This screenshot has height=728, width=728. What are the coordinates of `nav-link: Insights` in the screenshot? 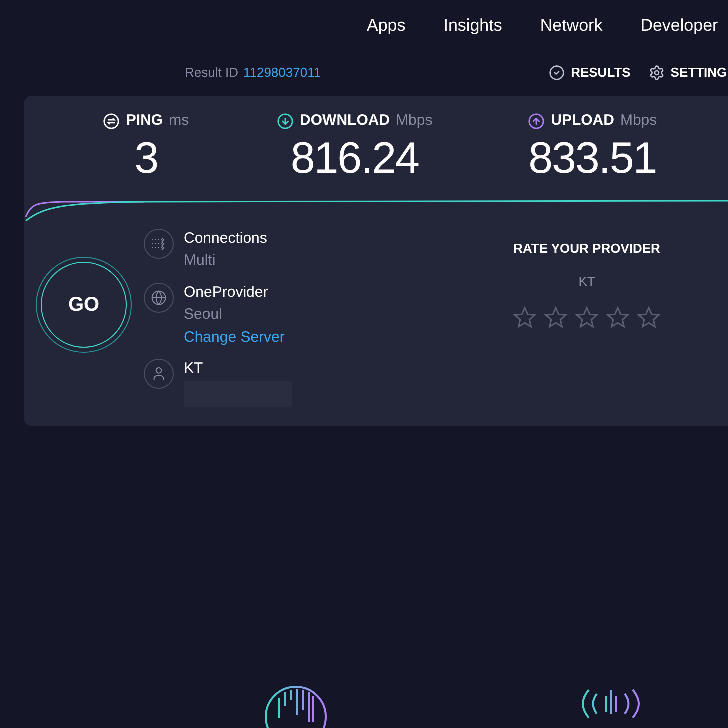 It's located at (473, 31).